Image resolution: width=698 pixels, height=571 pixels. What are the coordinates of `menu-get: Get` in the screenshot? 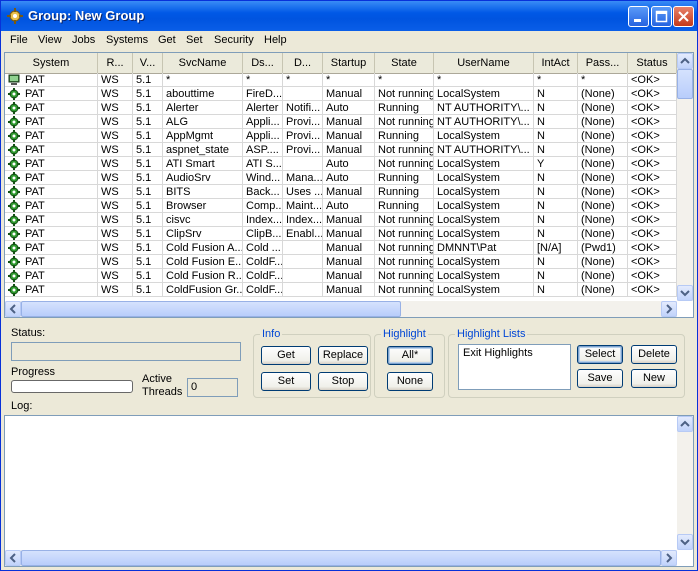 It's located at (167, 40).